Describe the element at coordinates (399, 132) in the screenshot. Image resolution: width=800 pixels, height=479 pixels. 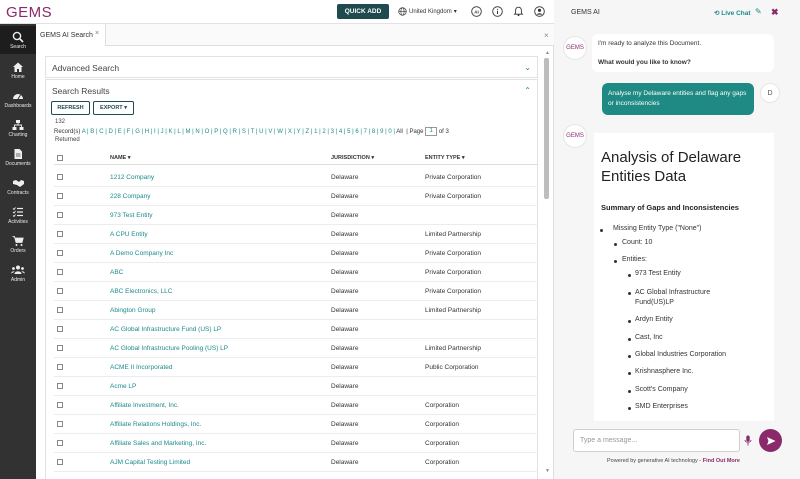
I see `alphabet-link: All` at that location.